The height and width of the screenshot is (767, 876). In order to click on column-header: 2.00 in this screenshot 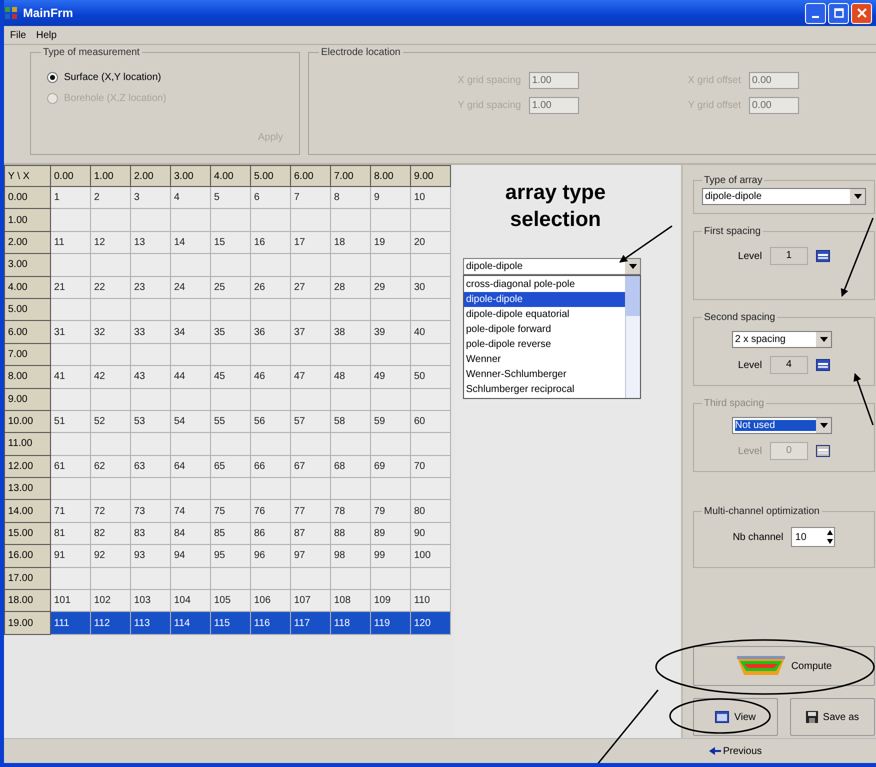, I will do `click(150, 176)`.